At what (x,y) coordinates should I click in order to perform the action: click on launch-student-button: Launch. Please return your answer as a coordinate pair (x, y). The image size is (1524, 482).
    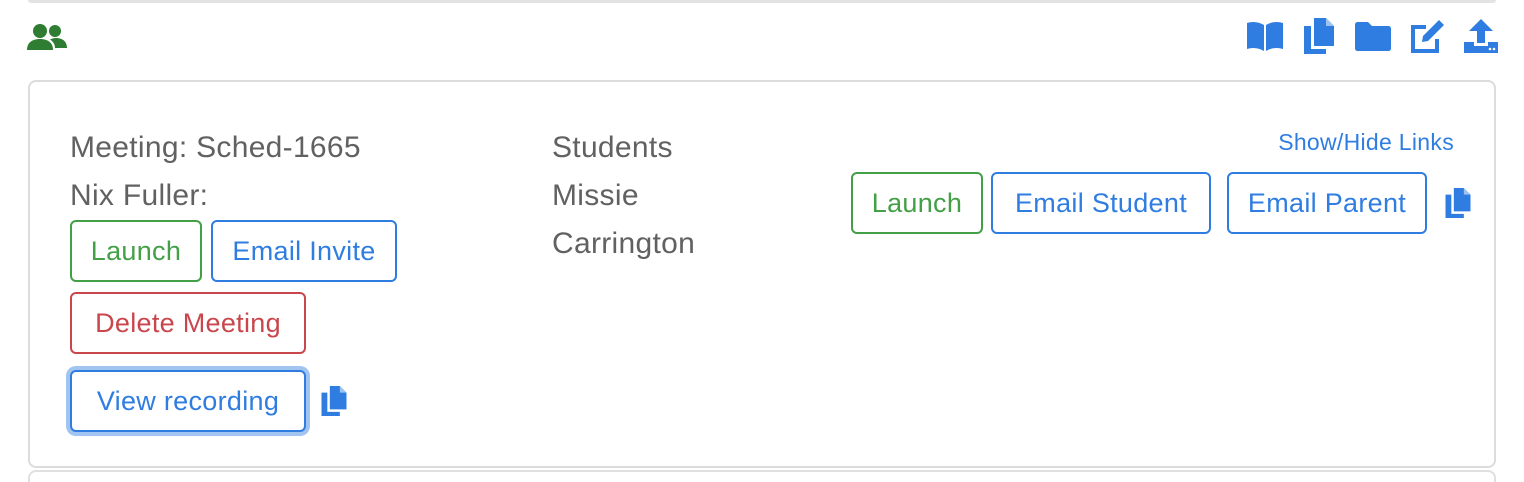
    Looking at the image, I should click on (917, 203).